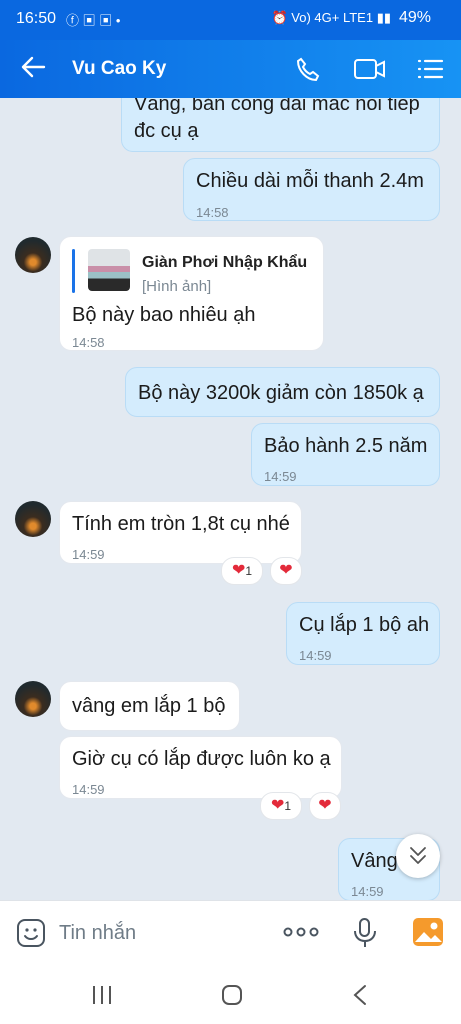 Image resolution: width=461 pixels, height=1024 pixels. Describe the element at coordinates (331, 17) in the screenshot. I see `network-indicator: ⏰ Vo) 4G+ LTE1 ▮▮` at that location.